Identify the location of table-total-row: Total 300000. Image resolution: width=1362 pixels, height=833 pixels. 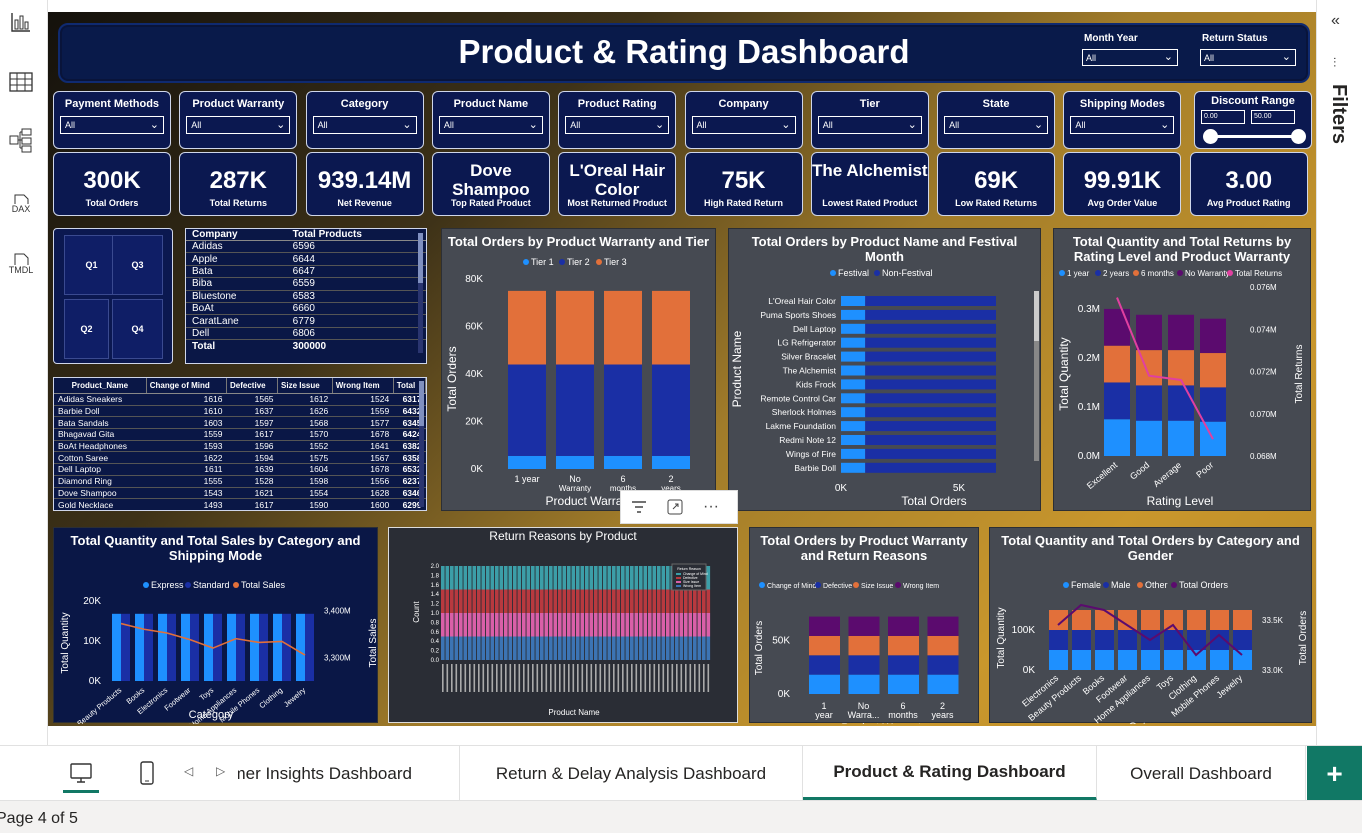
(306, 346).